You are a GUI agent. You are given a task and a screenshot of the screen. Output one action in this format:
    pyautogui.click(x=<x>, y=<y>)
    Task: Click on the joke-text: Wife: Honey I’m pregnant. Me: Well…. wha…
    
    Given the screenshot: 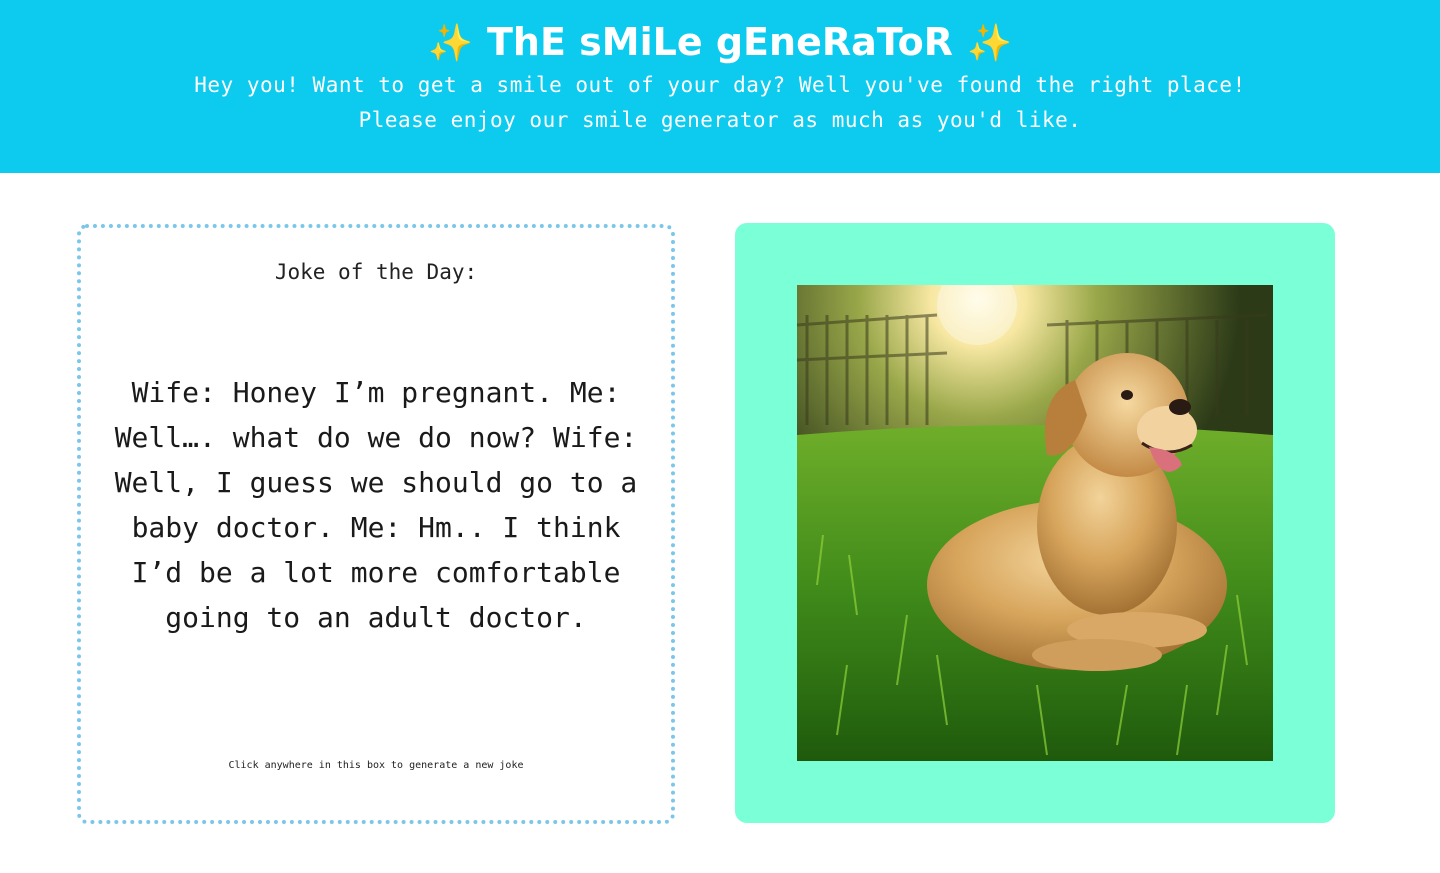 What is the action you would take?
    pyautogui.click(x=376, y=505)
    